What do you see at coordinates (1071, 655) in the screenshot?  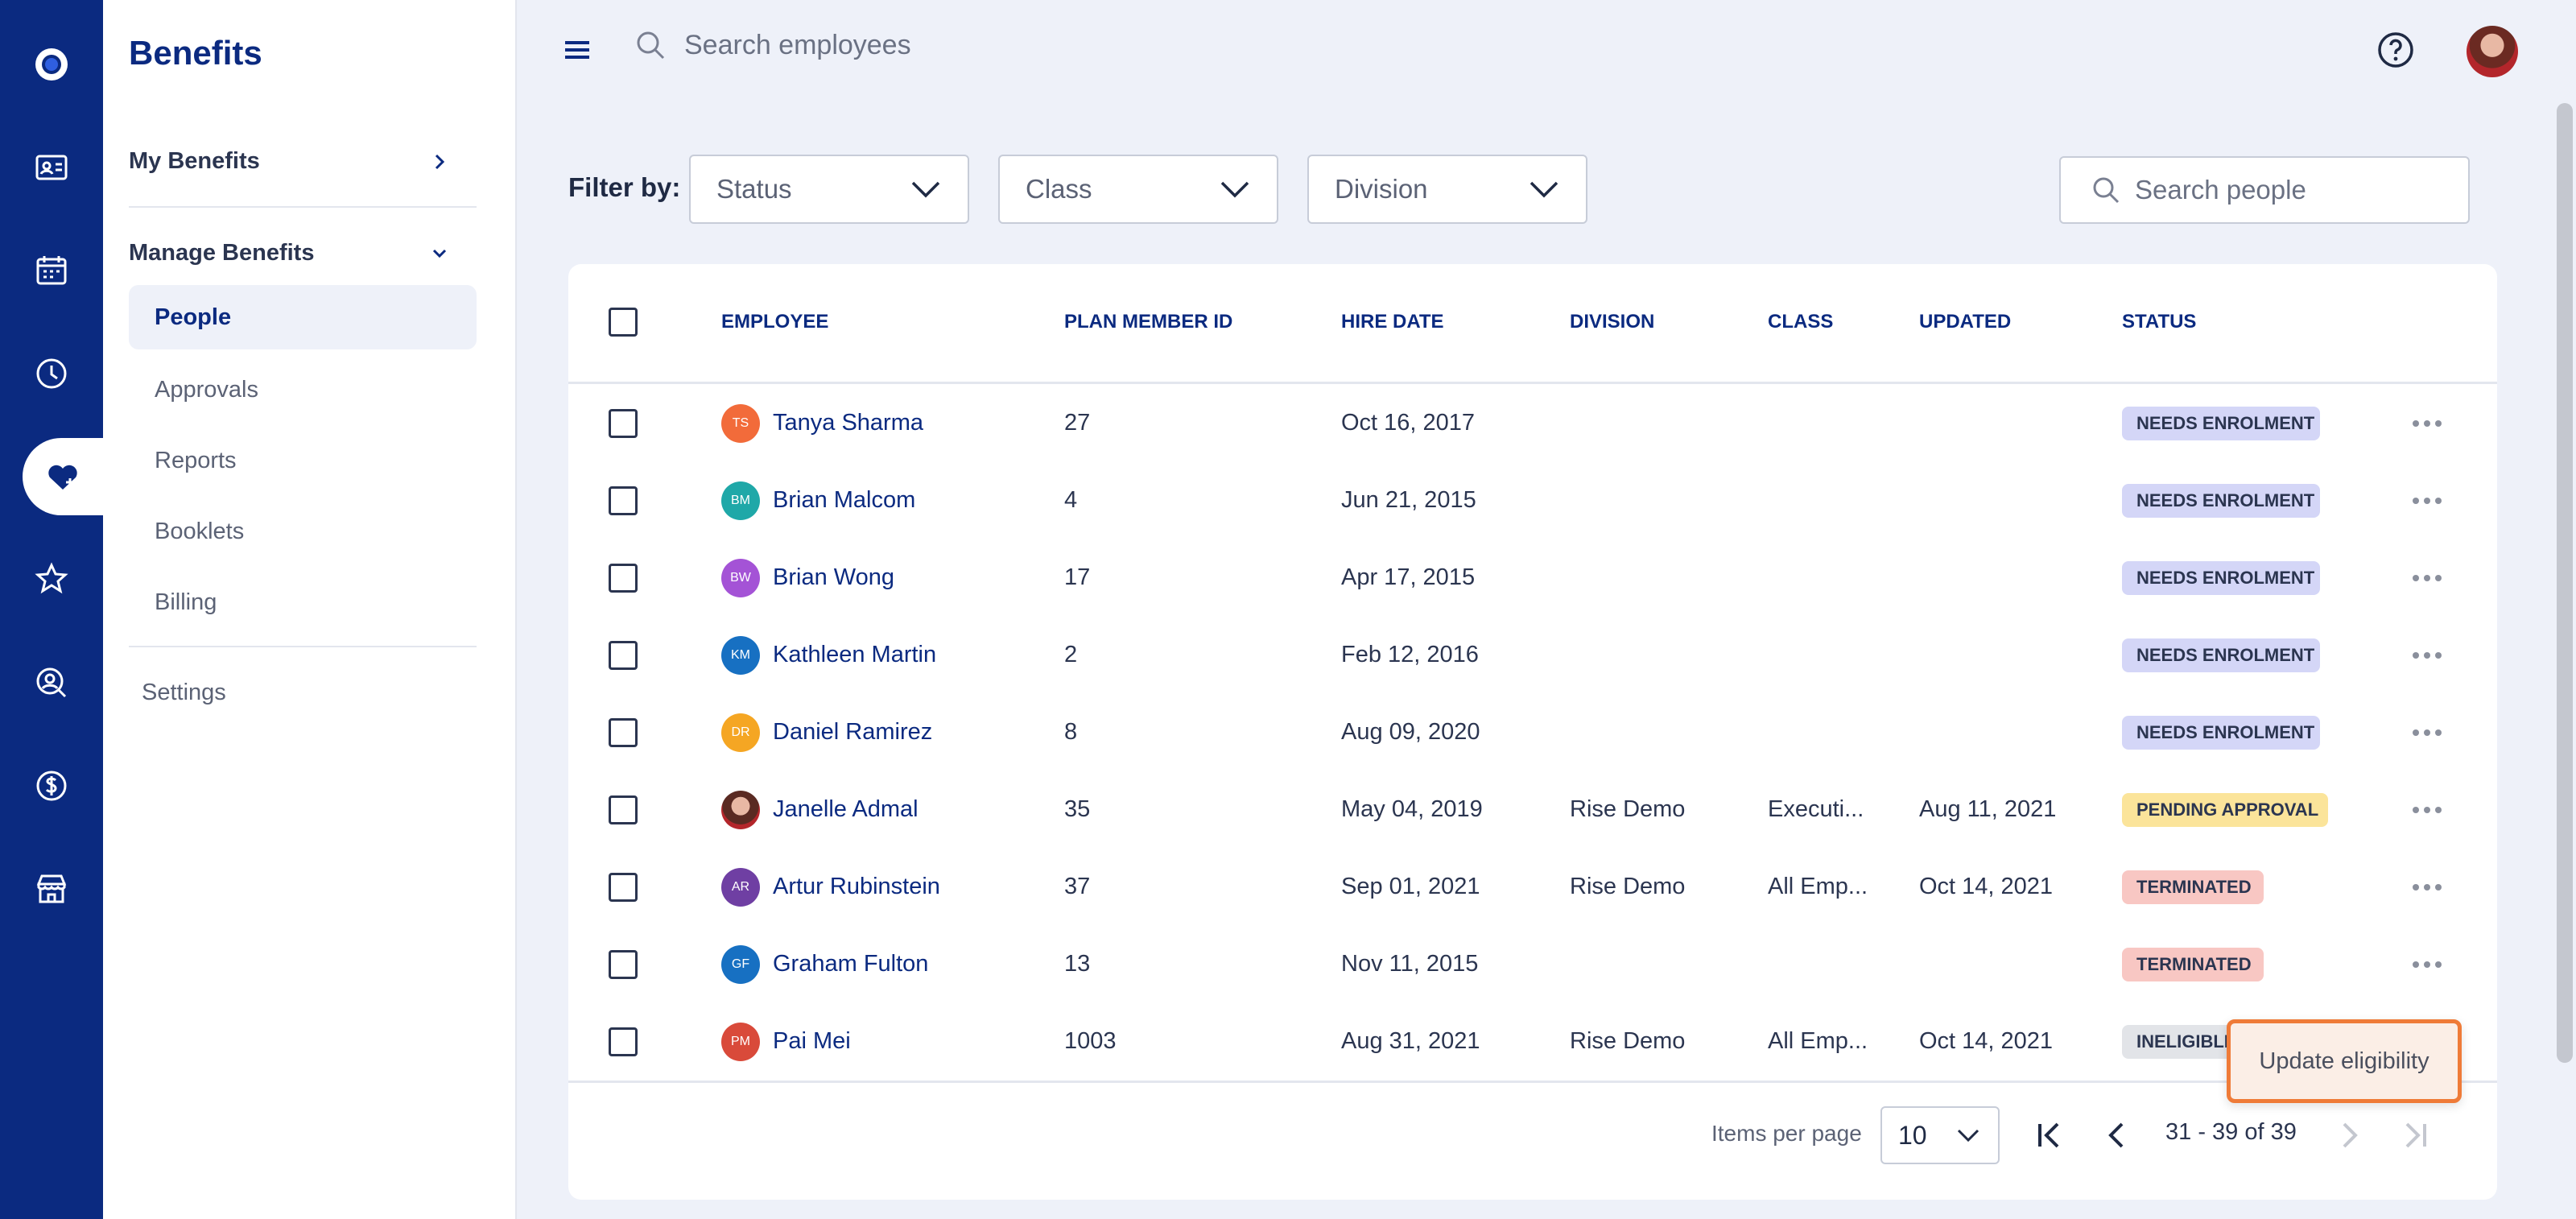 I see `plan-member-id: 2` at bounding box center [1071, 655].